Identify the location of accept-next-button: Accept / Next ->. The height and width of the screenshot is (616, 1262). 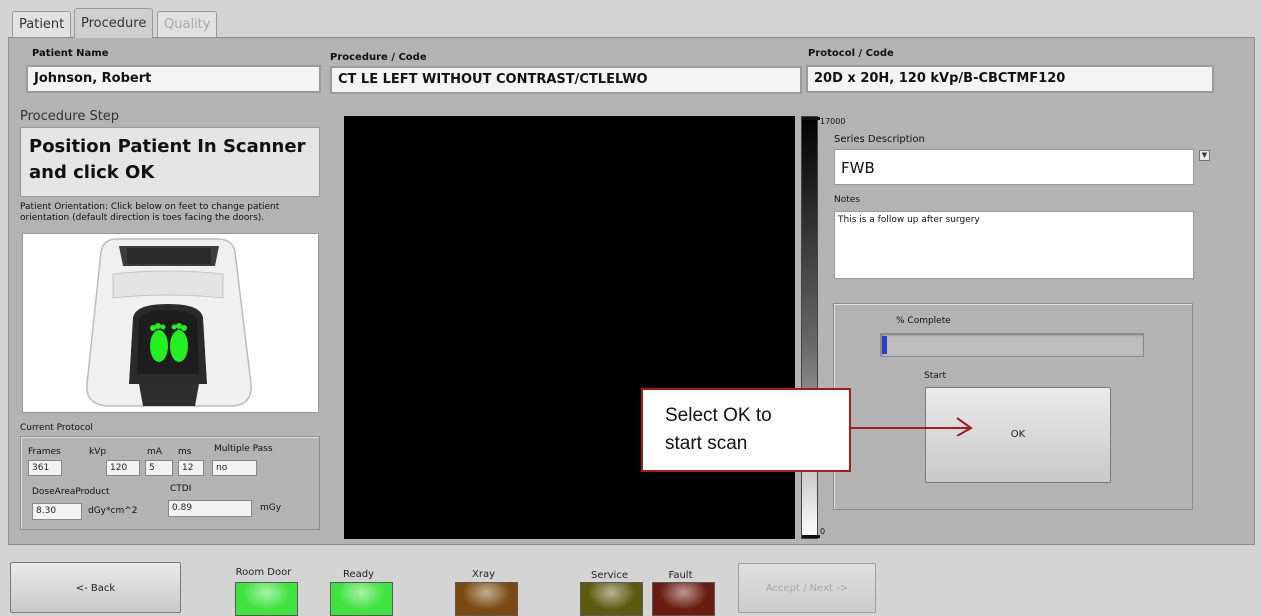
(807, 588).